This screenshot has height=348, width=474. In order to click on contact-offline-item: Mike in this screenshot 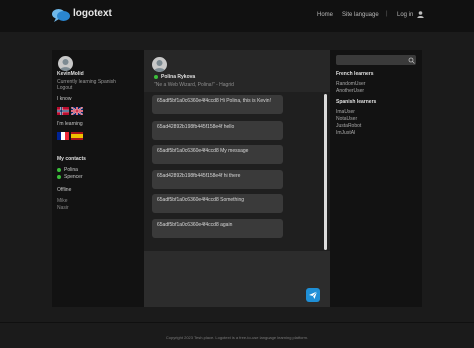, I will do `click(62, 201)`.